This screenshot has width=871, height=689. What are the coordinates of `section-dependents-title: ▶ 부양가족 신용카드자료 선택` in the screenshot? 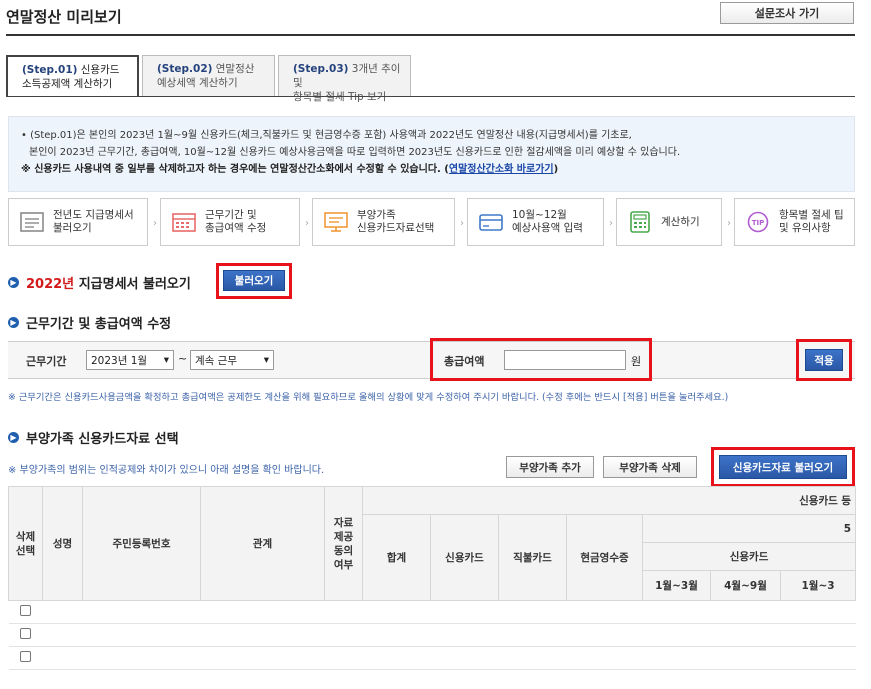 It's located at (93, 437).